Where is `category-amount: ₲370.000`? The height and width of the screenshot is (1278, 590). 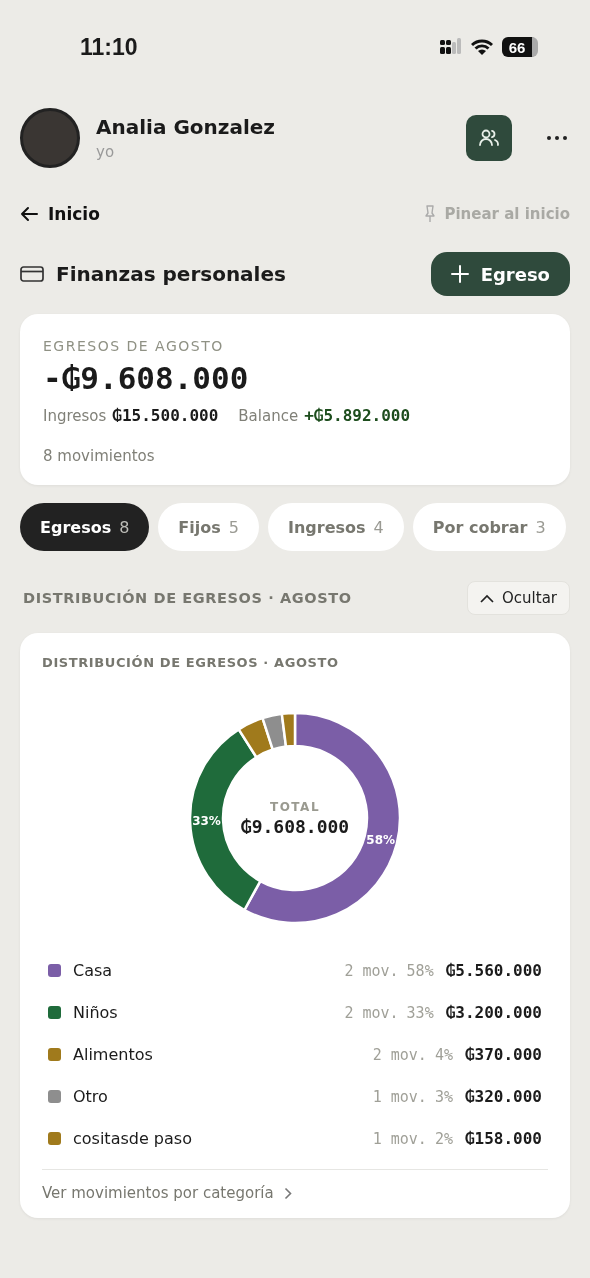 category-amount: ₲370.000 is located at coordinates (503, 1054).